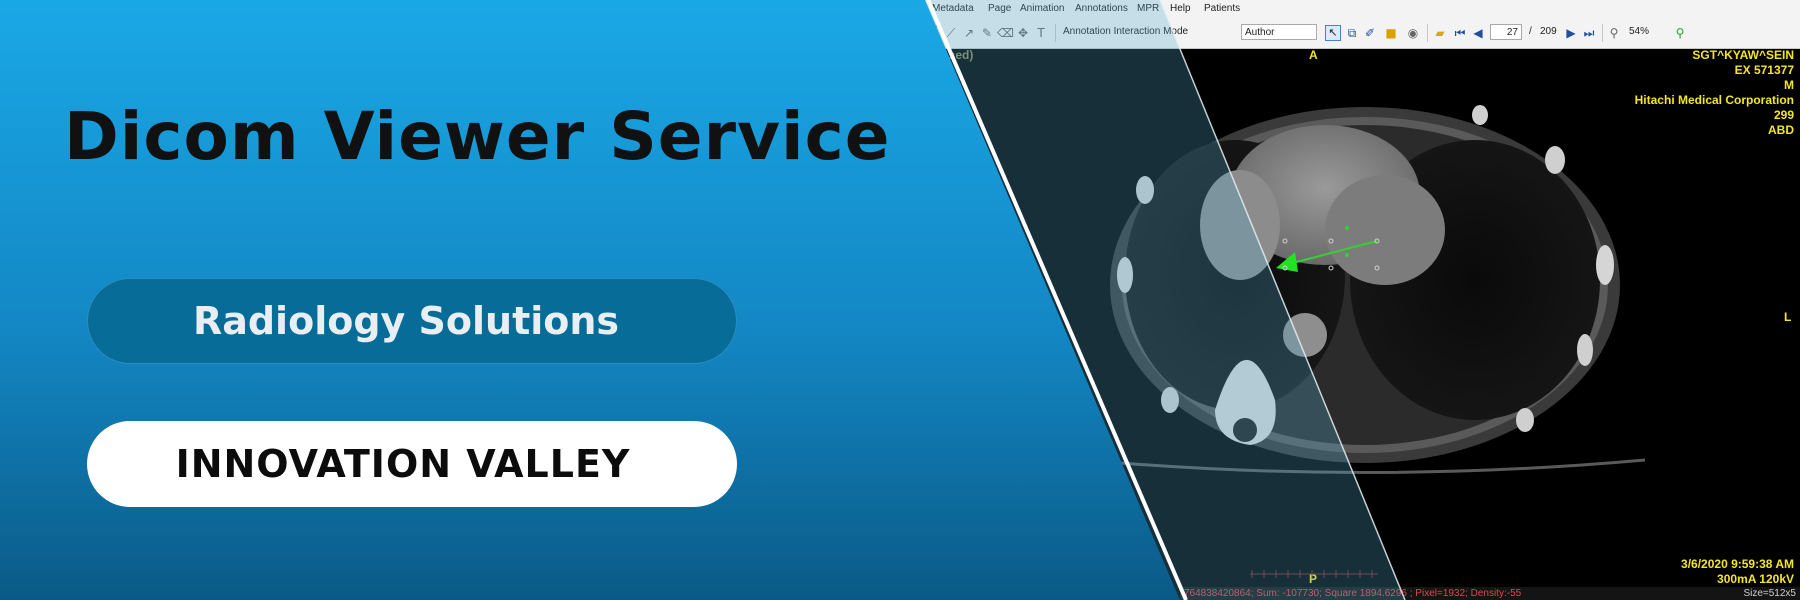 The width and height of the screenshot is (1800, 600). What do you see at coordinates (406, 321) in the screenshot?
I see `radiology-solutions-label: Radiology Solutions` at bounding box center [406, 321].